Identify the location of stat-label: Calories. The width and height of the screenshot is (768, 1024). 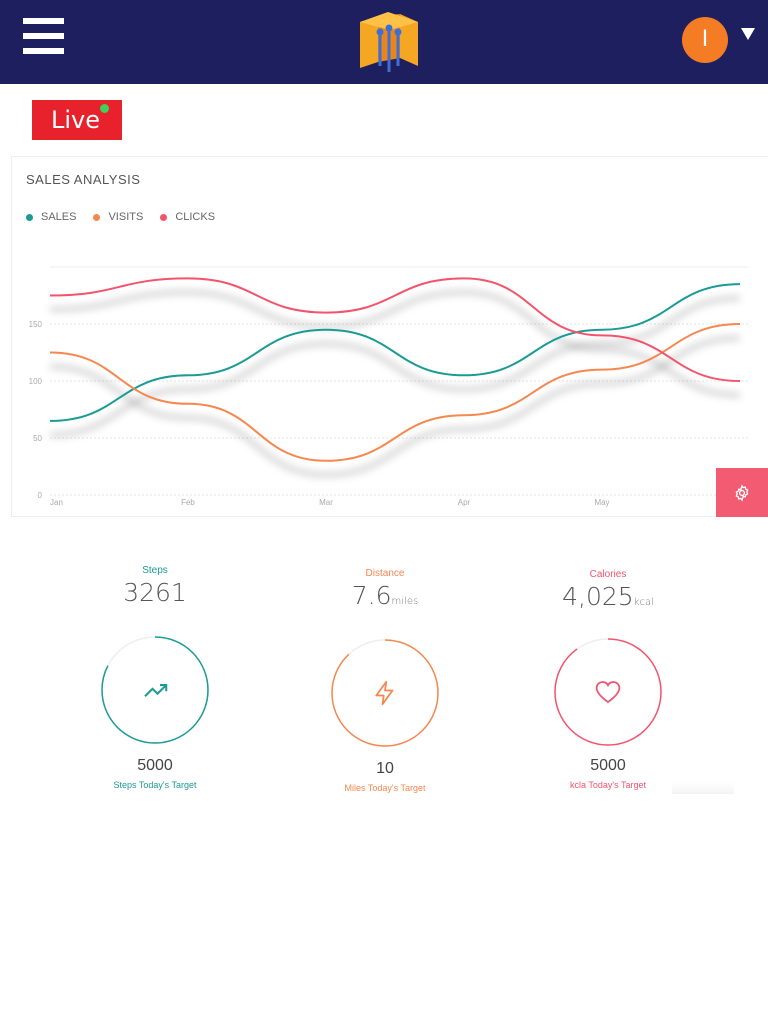
(608, 574).